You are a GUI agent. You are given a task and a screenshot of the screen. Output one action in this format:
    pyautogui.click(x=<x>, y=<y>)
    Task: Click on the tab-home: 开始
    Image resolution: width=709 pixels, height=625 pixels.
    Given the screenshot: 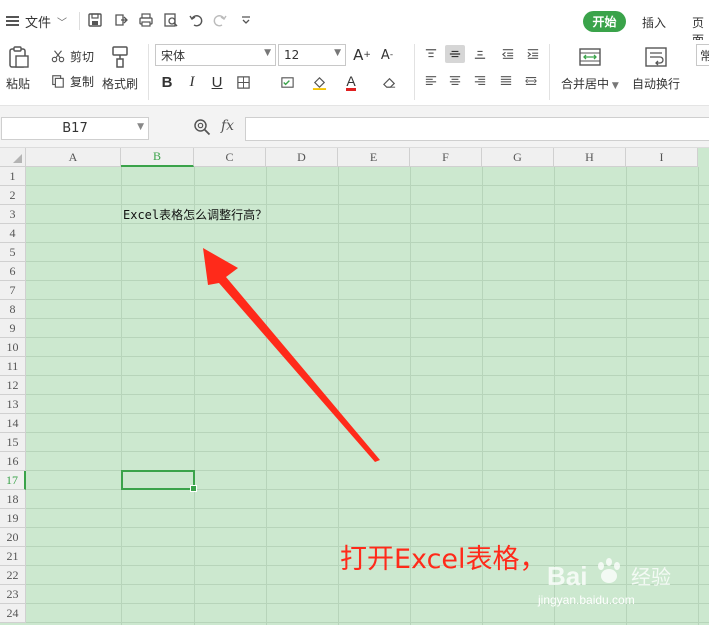 What is the action you would take?
    pyautogui.click(x=604, y=21)
    